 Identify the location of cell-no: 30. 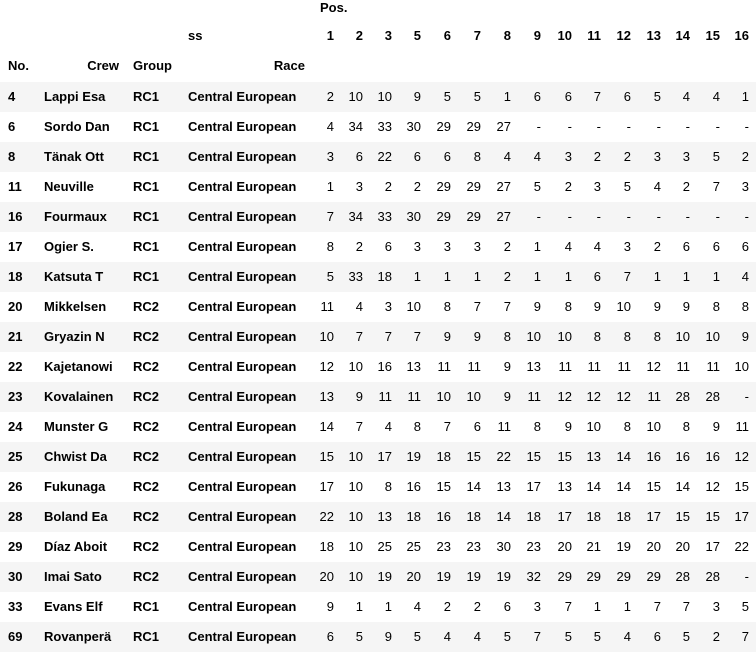
(15, 576).